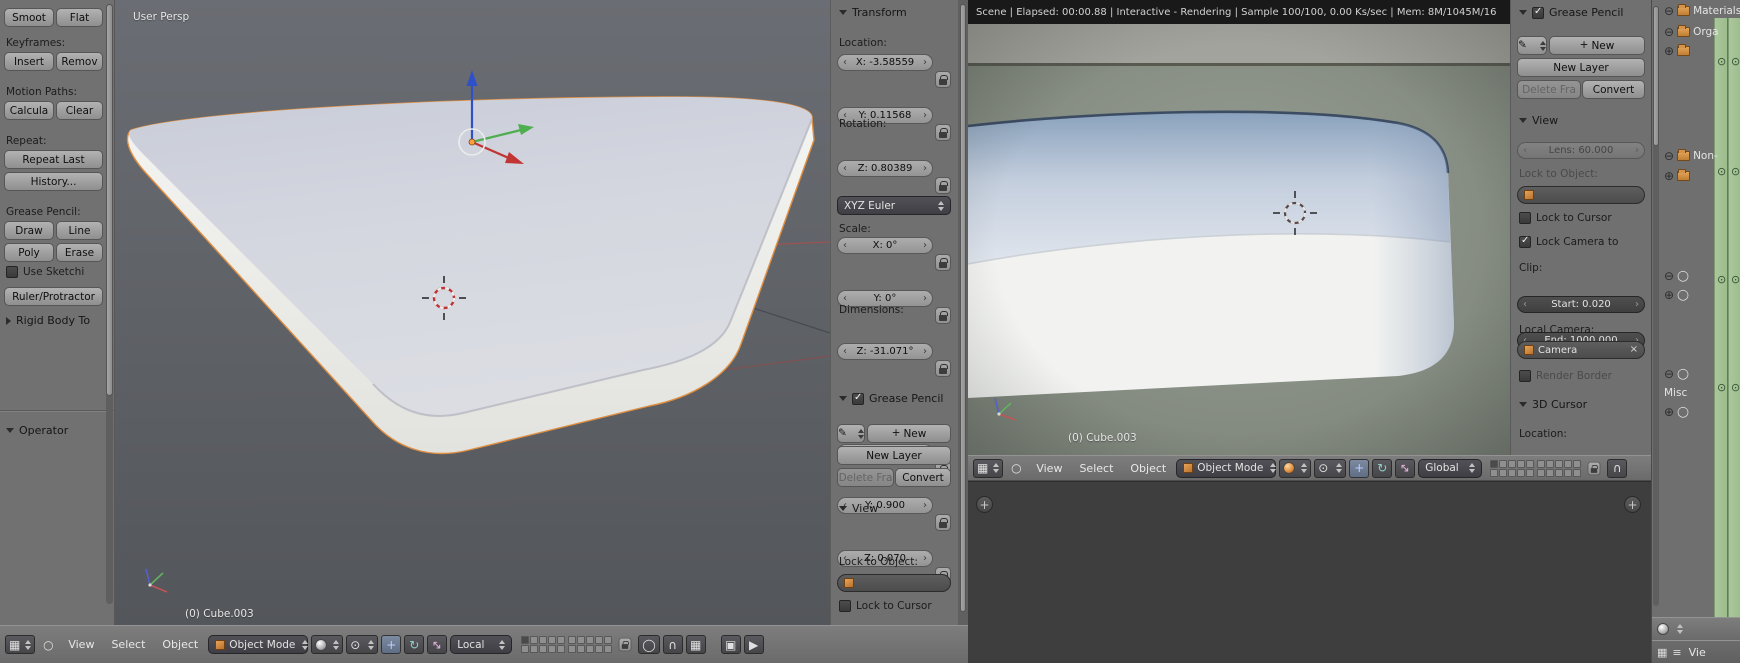 The image size is (1740, 663). What do you see at coordinates (109, 200) in the screenshot?
I see `toolshelf-scrollbar-thumb` at bounding box center [109, 200].